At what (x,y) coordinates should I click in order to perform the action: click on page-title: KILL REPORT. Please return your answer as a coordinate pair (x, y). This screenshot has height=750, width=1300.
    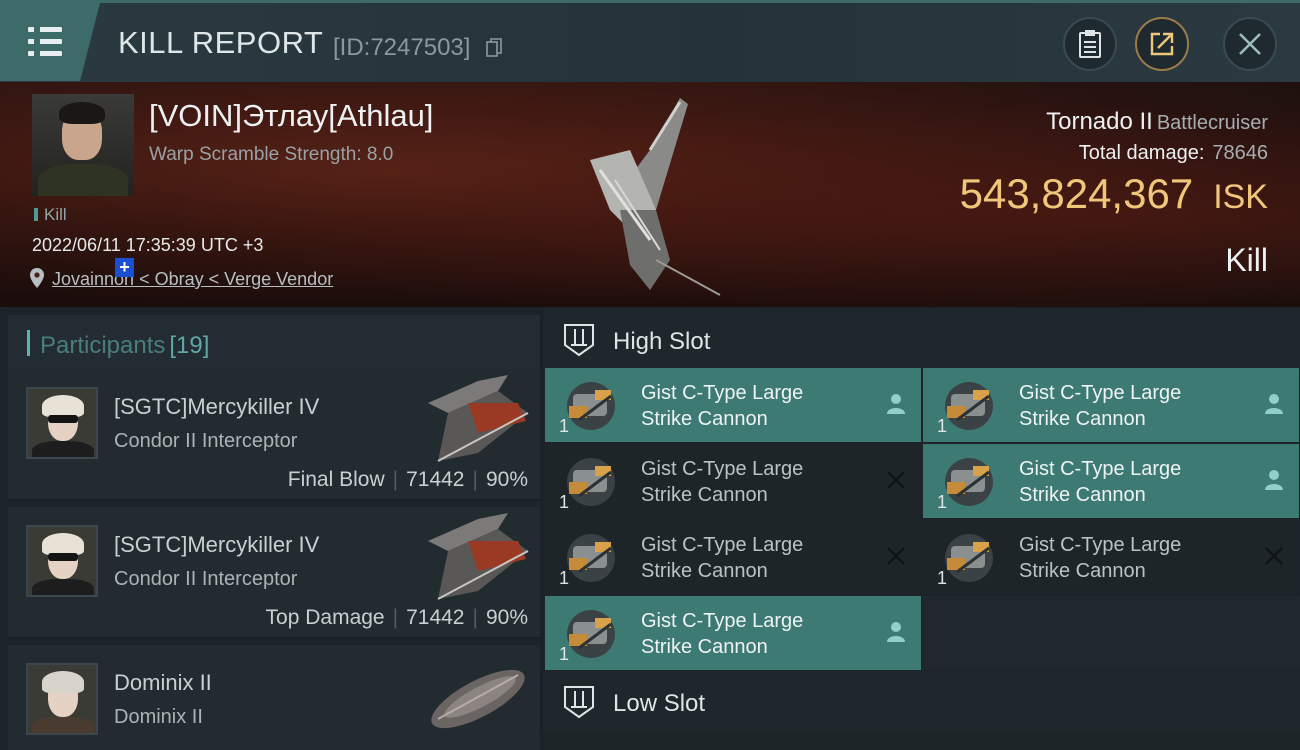
    Looking at the image, I should click on (221, 42).